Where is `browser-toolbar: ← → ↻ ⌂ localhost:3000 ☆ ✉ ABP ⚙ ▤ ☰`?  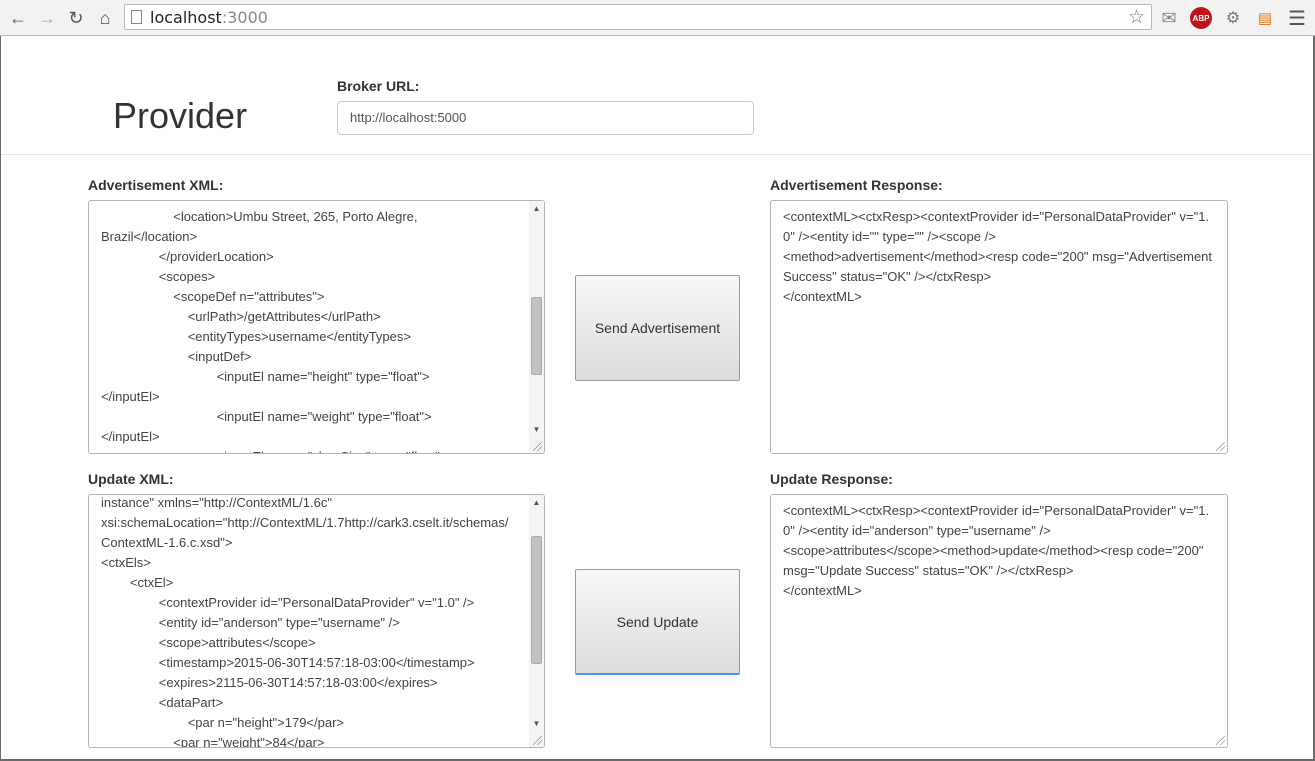 browser-toolbar: ← → ↻ ⌂ localhost:3000 ☆ ✉ ABP ⚙ ▤ ☰ is located at coordinates (657, 18).